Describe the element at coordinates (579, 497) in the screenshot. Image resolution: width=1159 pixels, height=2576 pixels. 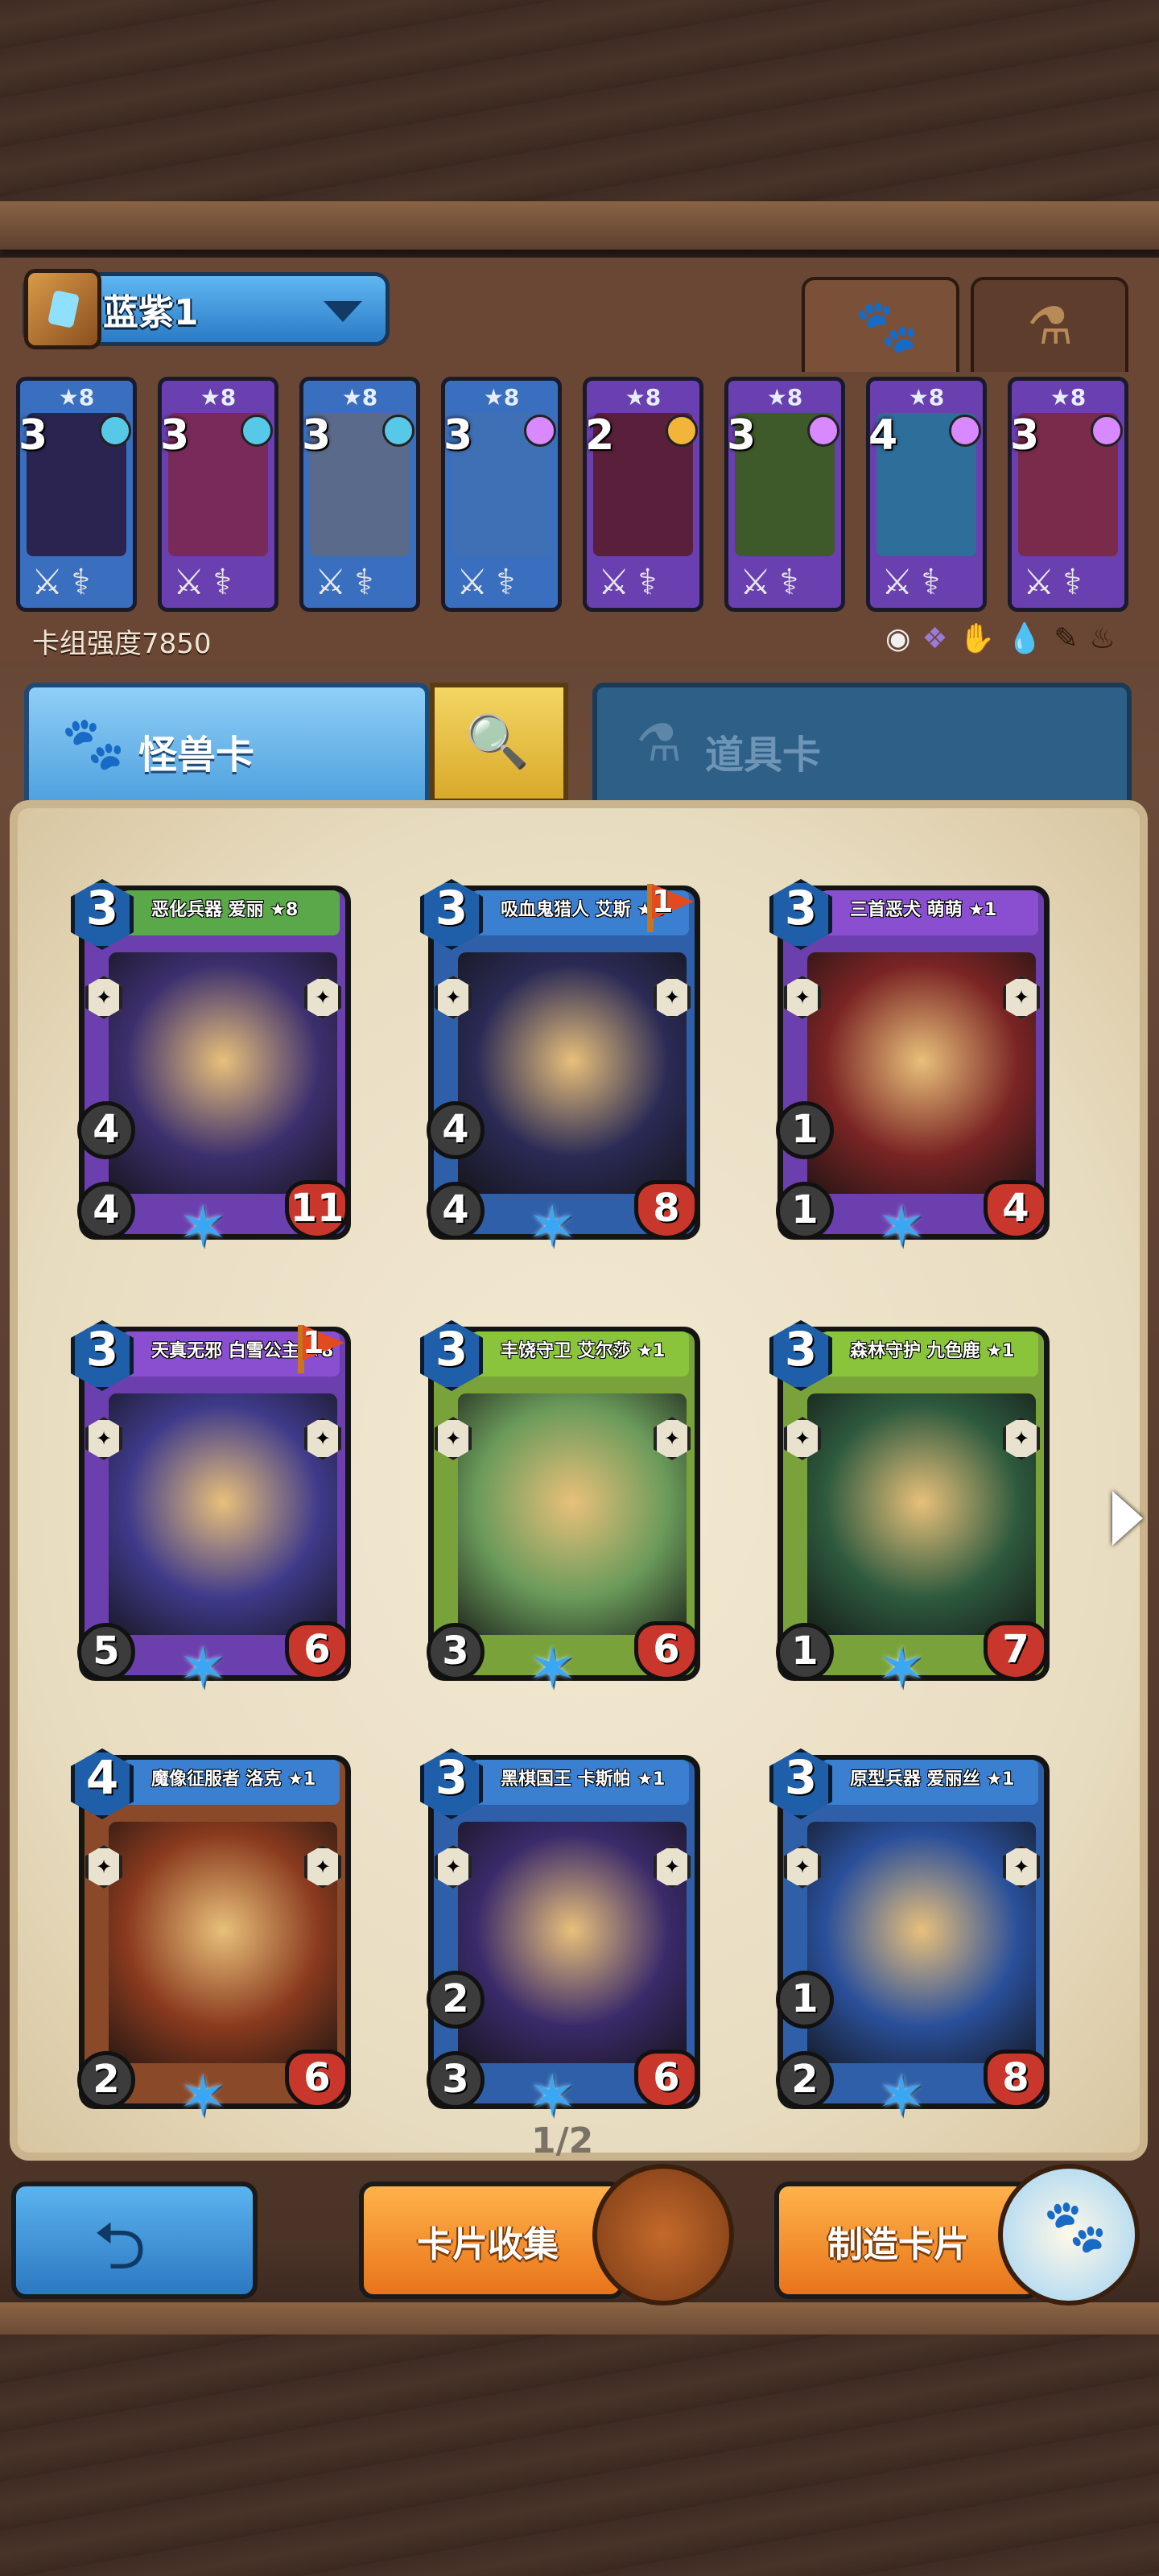
I see `deck-card-row: ★8 3 ⚔⚕ ★8 3 ⚔⚕ ★8 3 ⚔⚕ ★8 3 ⚔⚕ ★8 2 ⚔⚕ ★8 3 ⚔⚕ ★8 4 ⚔⚕ ★8 3 ⚔⚕` at that location.